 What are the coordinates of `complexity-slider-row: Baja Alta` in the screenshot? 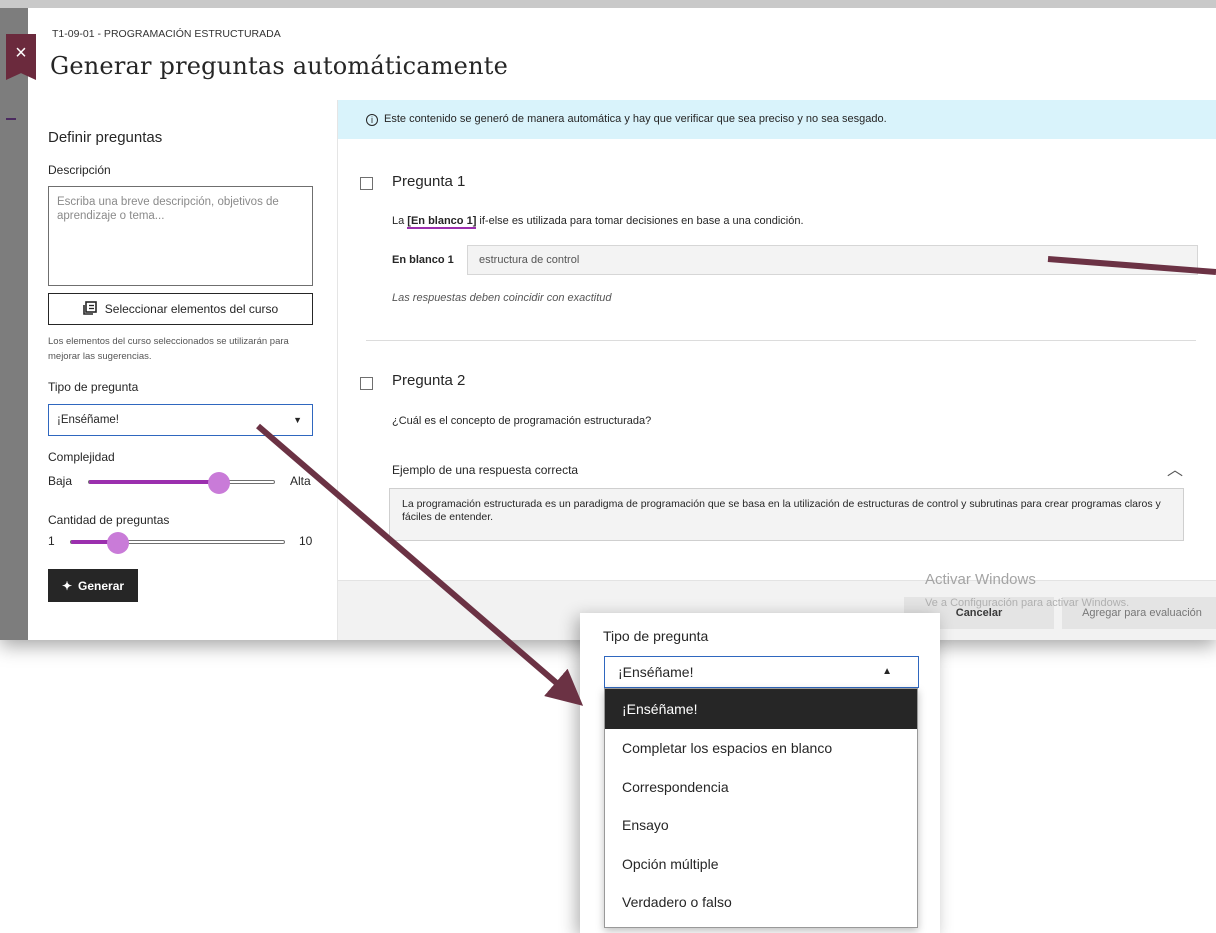 It's located at (193, 482).